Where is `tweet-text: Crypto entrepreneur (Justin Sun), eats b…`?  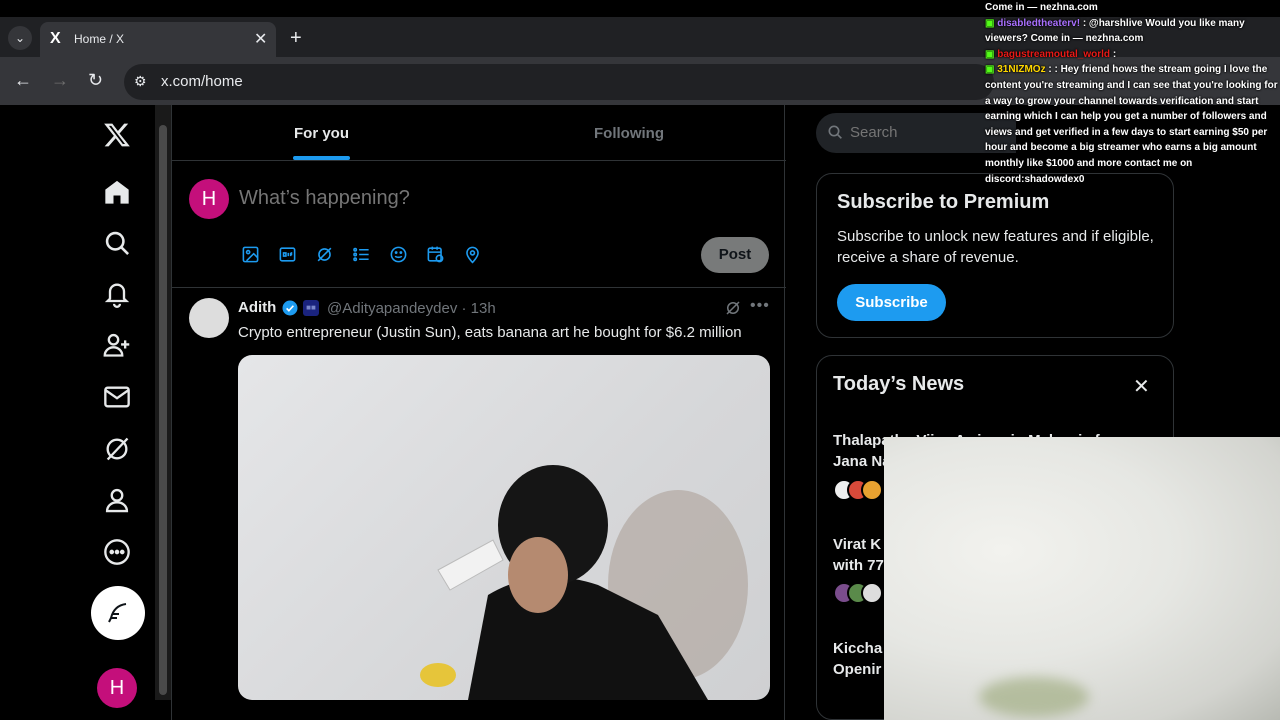
tweet-text: Crypto entrepreneur (Justin Sun), eats b… is located at coordinates (490, 332).